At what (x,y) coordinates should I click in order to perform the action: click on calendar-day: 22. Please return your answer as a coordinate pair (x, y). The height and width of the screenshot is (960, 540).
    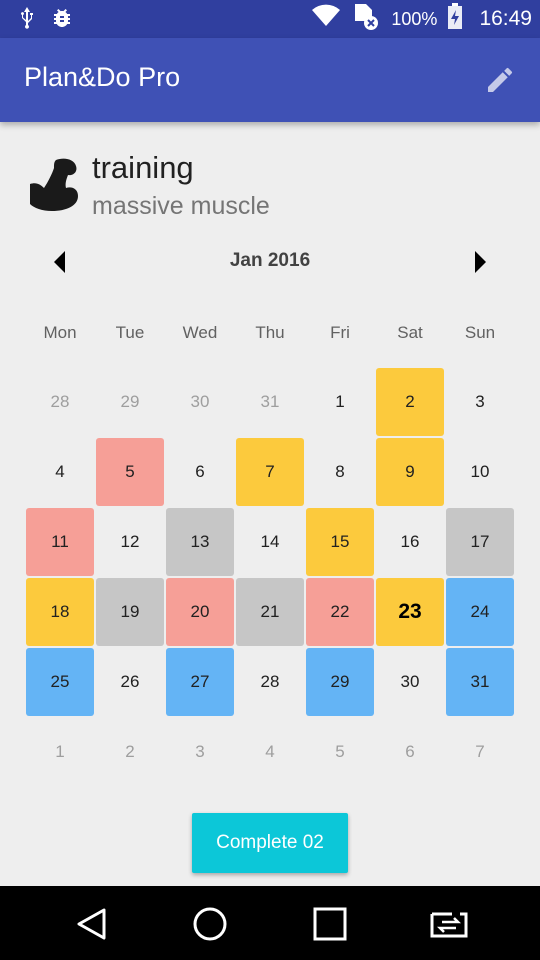
    Looking at the image, I should click on (340, 612).